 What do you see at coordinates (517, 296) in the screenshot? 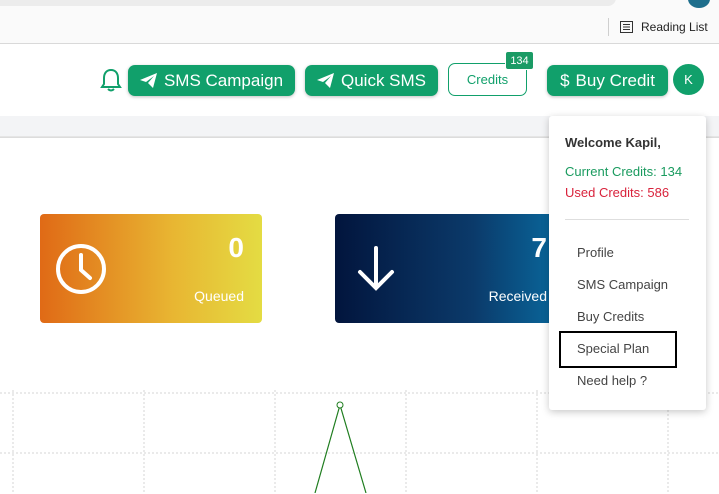
I see `received-label: Received` at bounding box center [517, 296].